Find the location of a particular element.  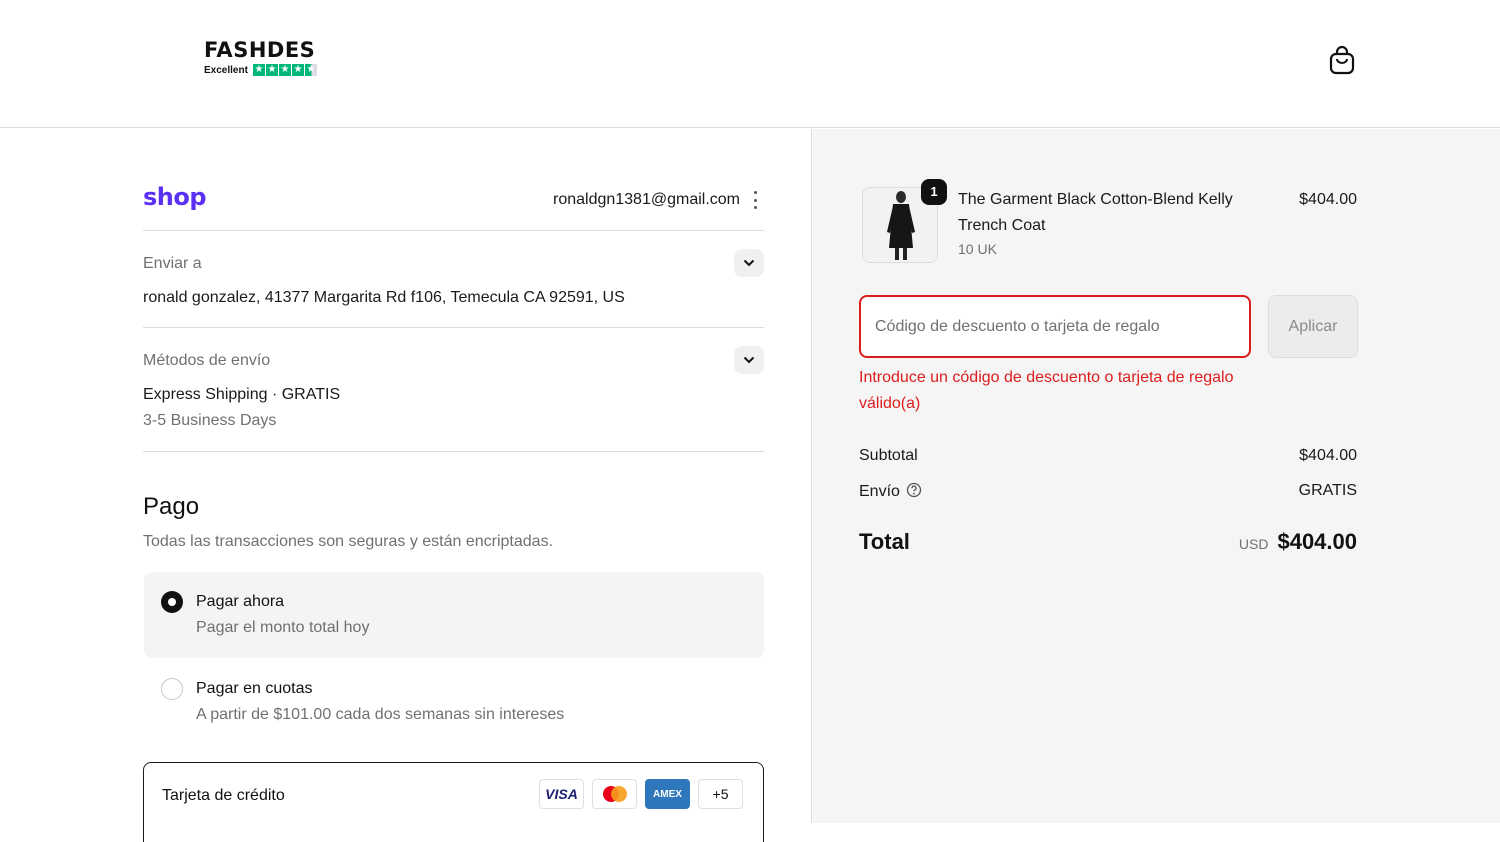

ship-to-expand-button is located at coordinates (749, 263).